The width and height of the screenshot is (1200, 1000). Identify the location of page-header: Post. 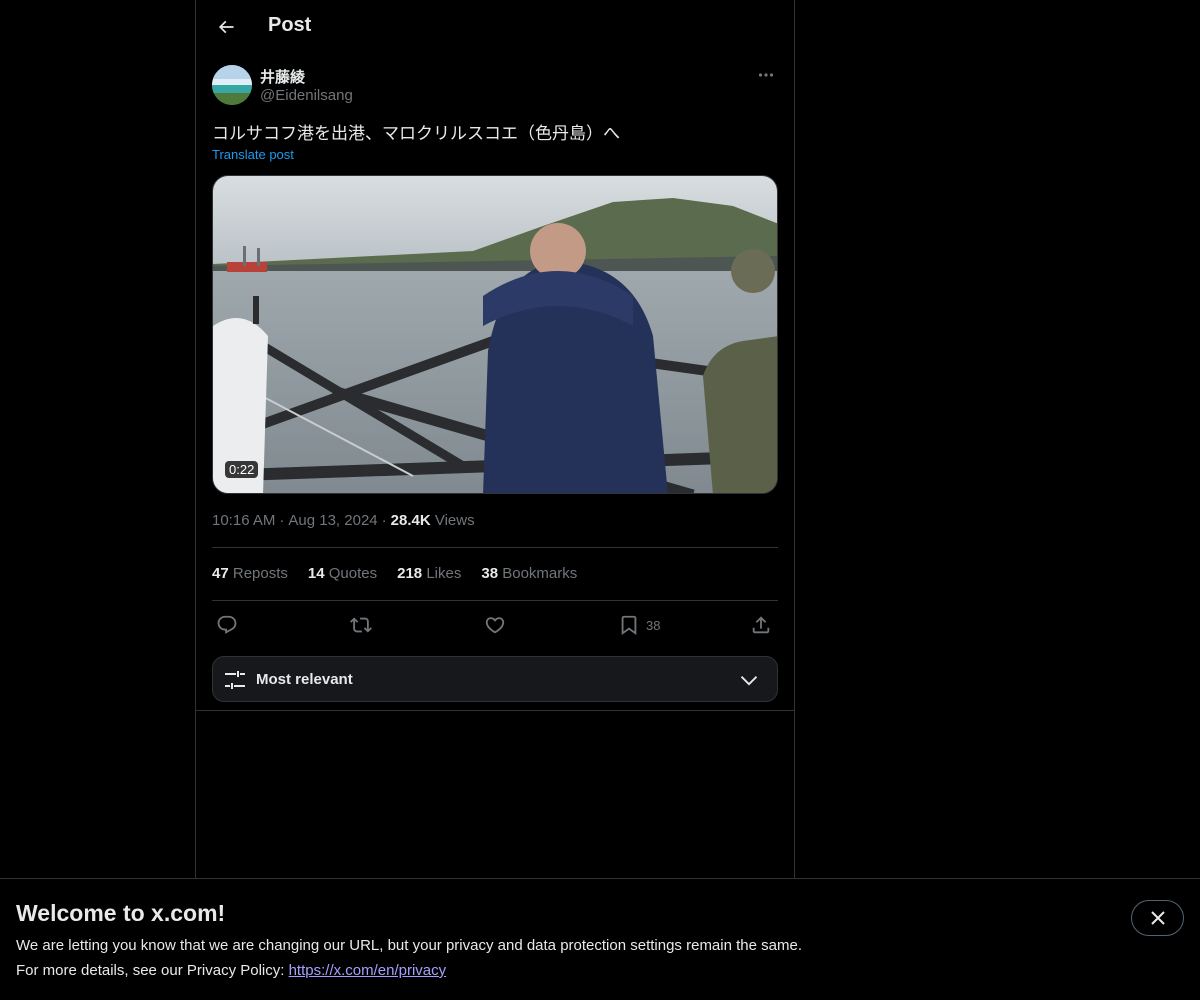
(495, 27).